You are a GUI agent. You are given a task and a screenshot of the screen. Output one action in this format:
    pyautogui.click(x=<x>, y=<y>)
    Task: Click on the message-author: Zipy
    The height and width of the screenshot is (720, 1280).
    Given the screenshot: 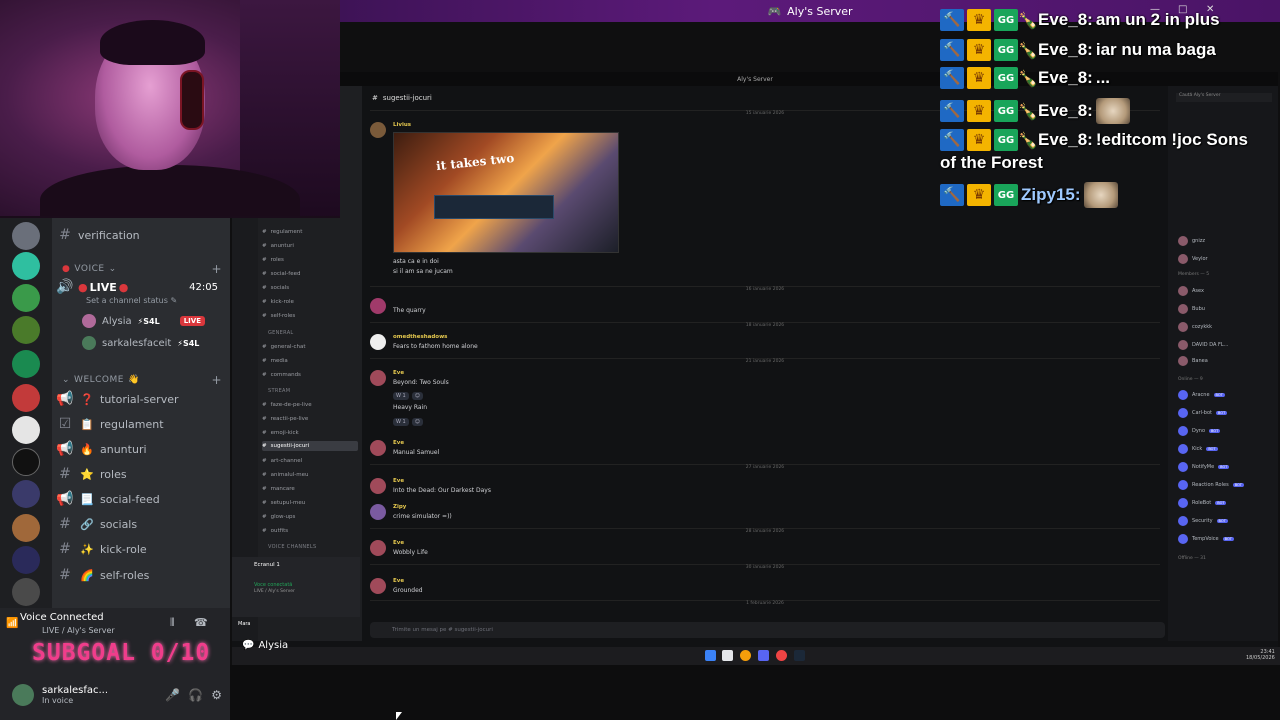 What is the action you would take?
    pyautogui.click(x=399, y=507)
    